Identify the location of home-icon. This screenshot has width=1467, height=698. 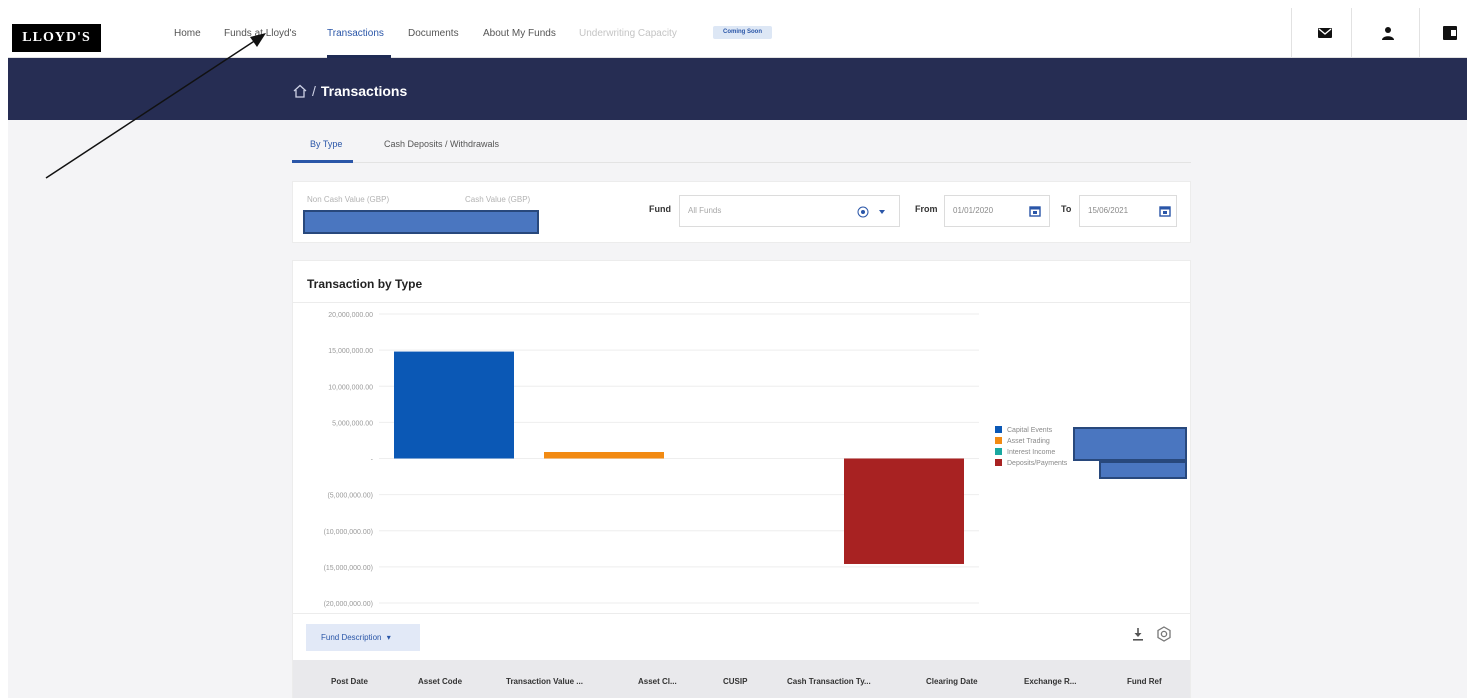
(300, 91).